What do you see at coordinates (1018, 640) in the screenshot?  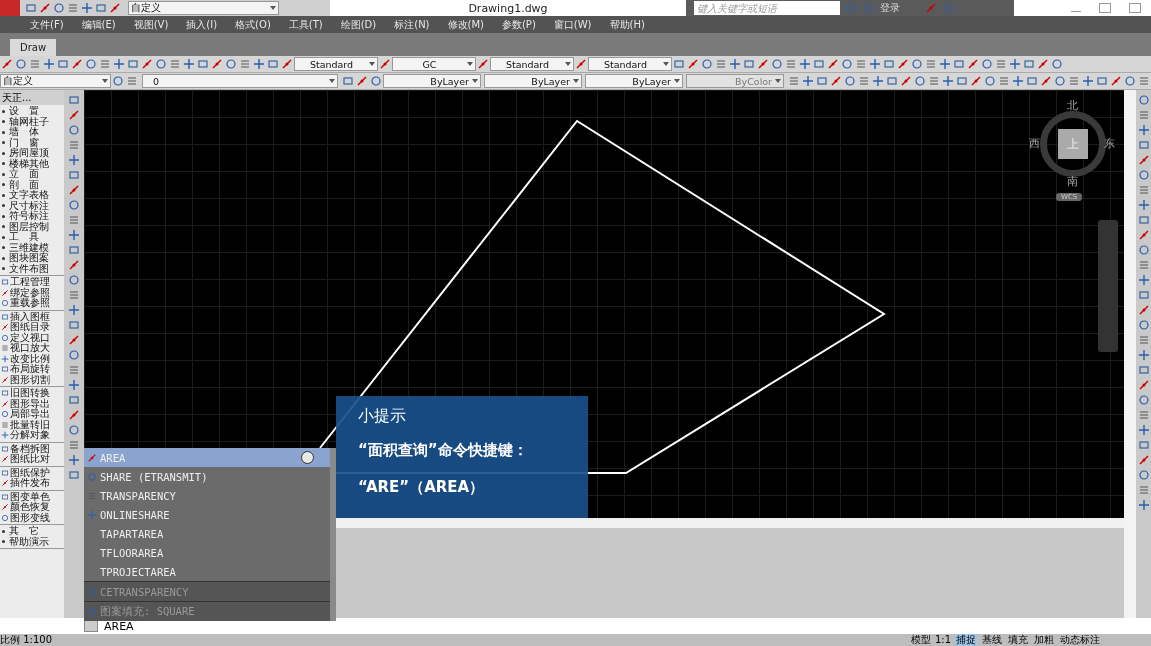 I see `status-toggle: 填充` at bounding box center [1018, 640].